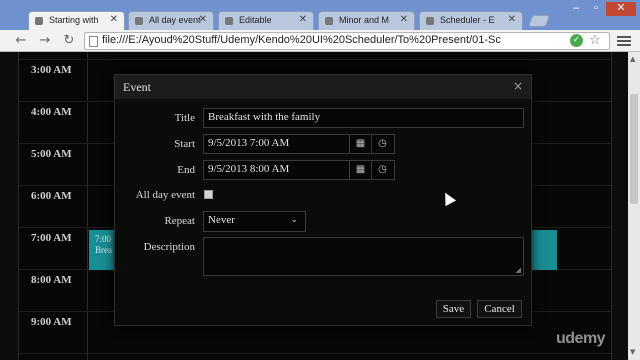 The image size is (640, 360). I want to click on close-icon: ×, so click(518, 86).